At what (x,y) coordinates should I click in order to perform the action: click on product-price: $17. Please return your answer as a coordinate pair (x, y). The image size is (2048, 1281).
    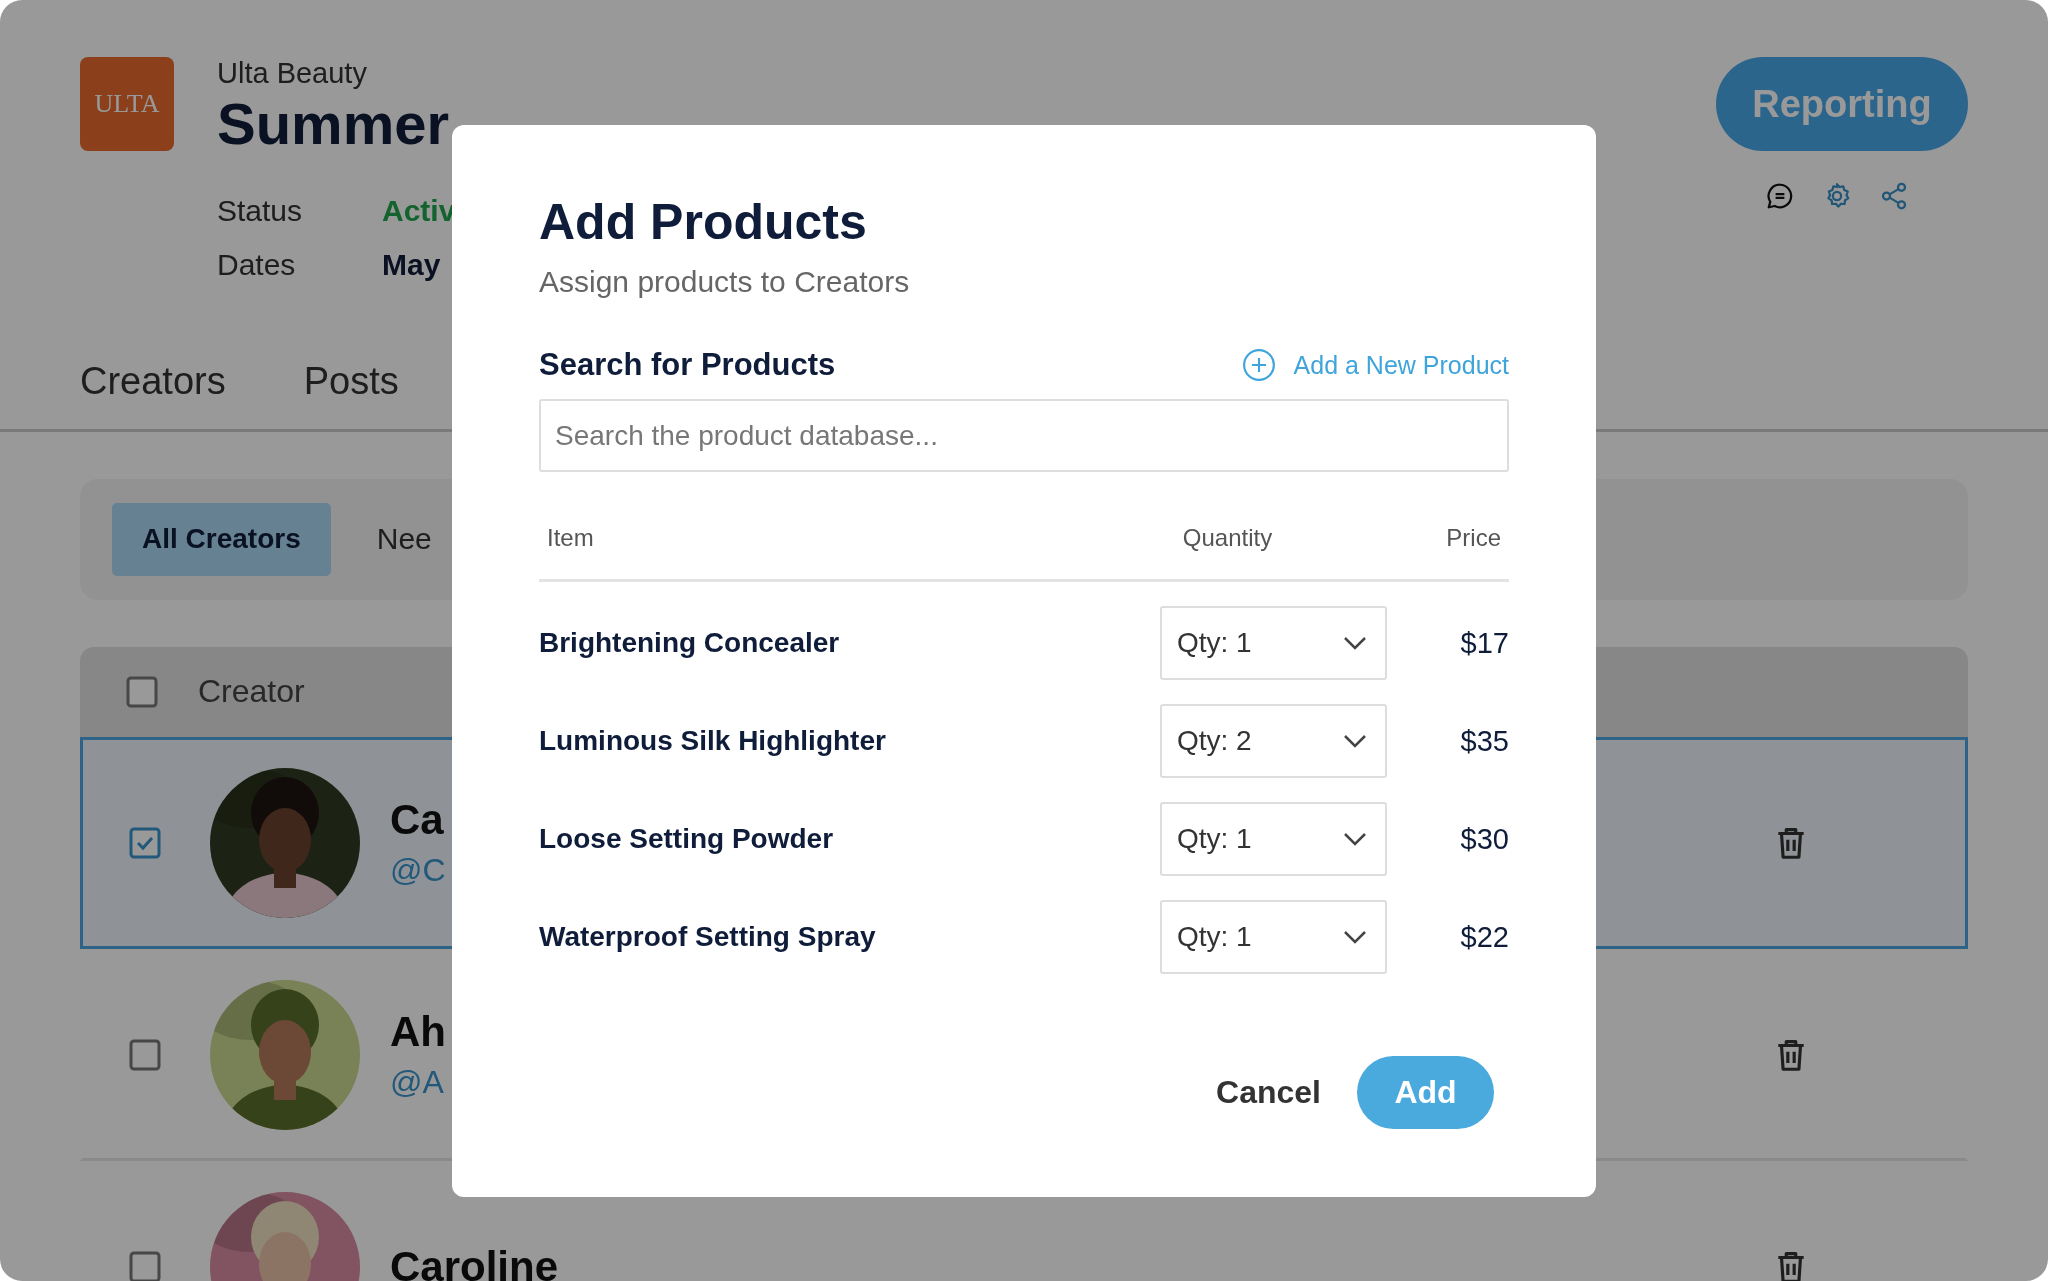
    Looking at the image, I should click on (1484, 643).